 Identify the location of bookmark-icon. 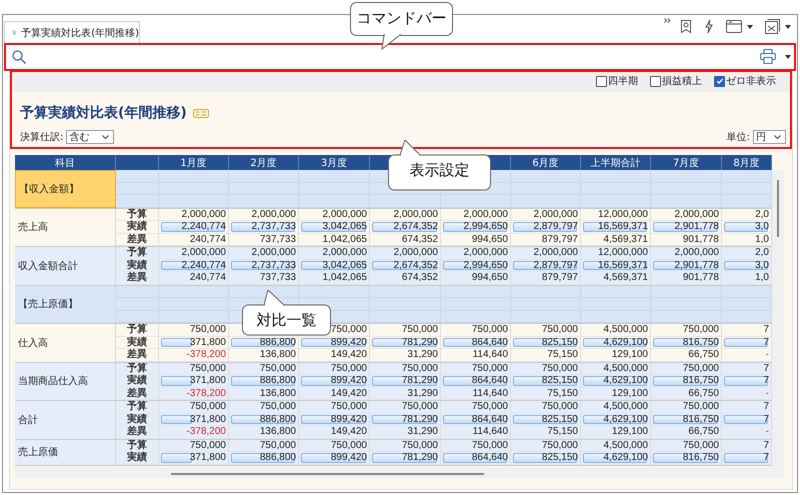
(686, 26).